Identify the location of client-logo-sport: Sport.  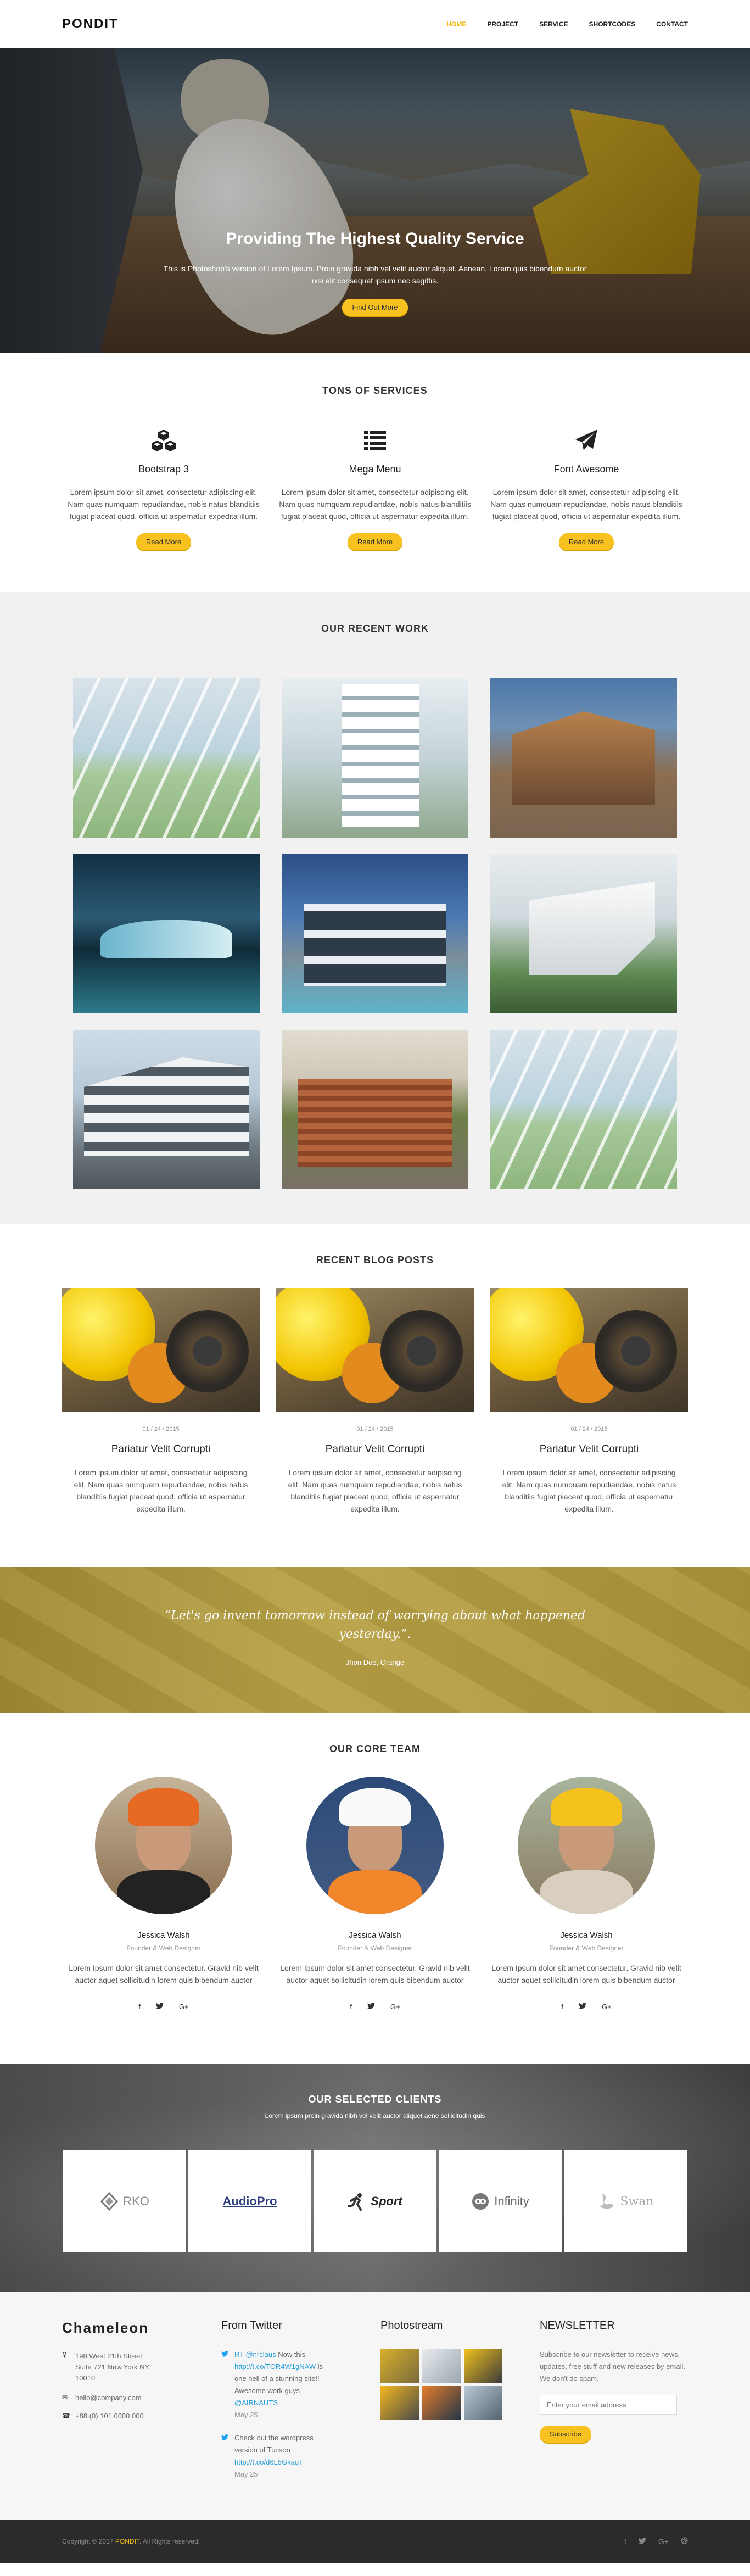
(375, 2201).